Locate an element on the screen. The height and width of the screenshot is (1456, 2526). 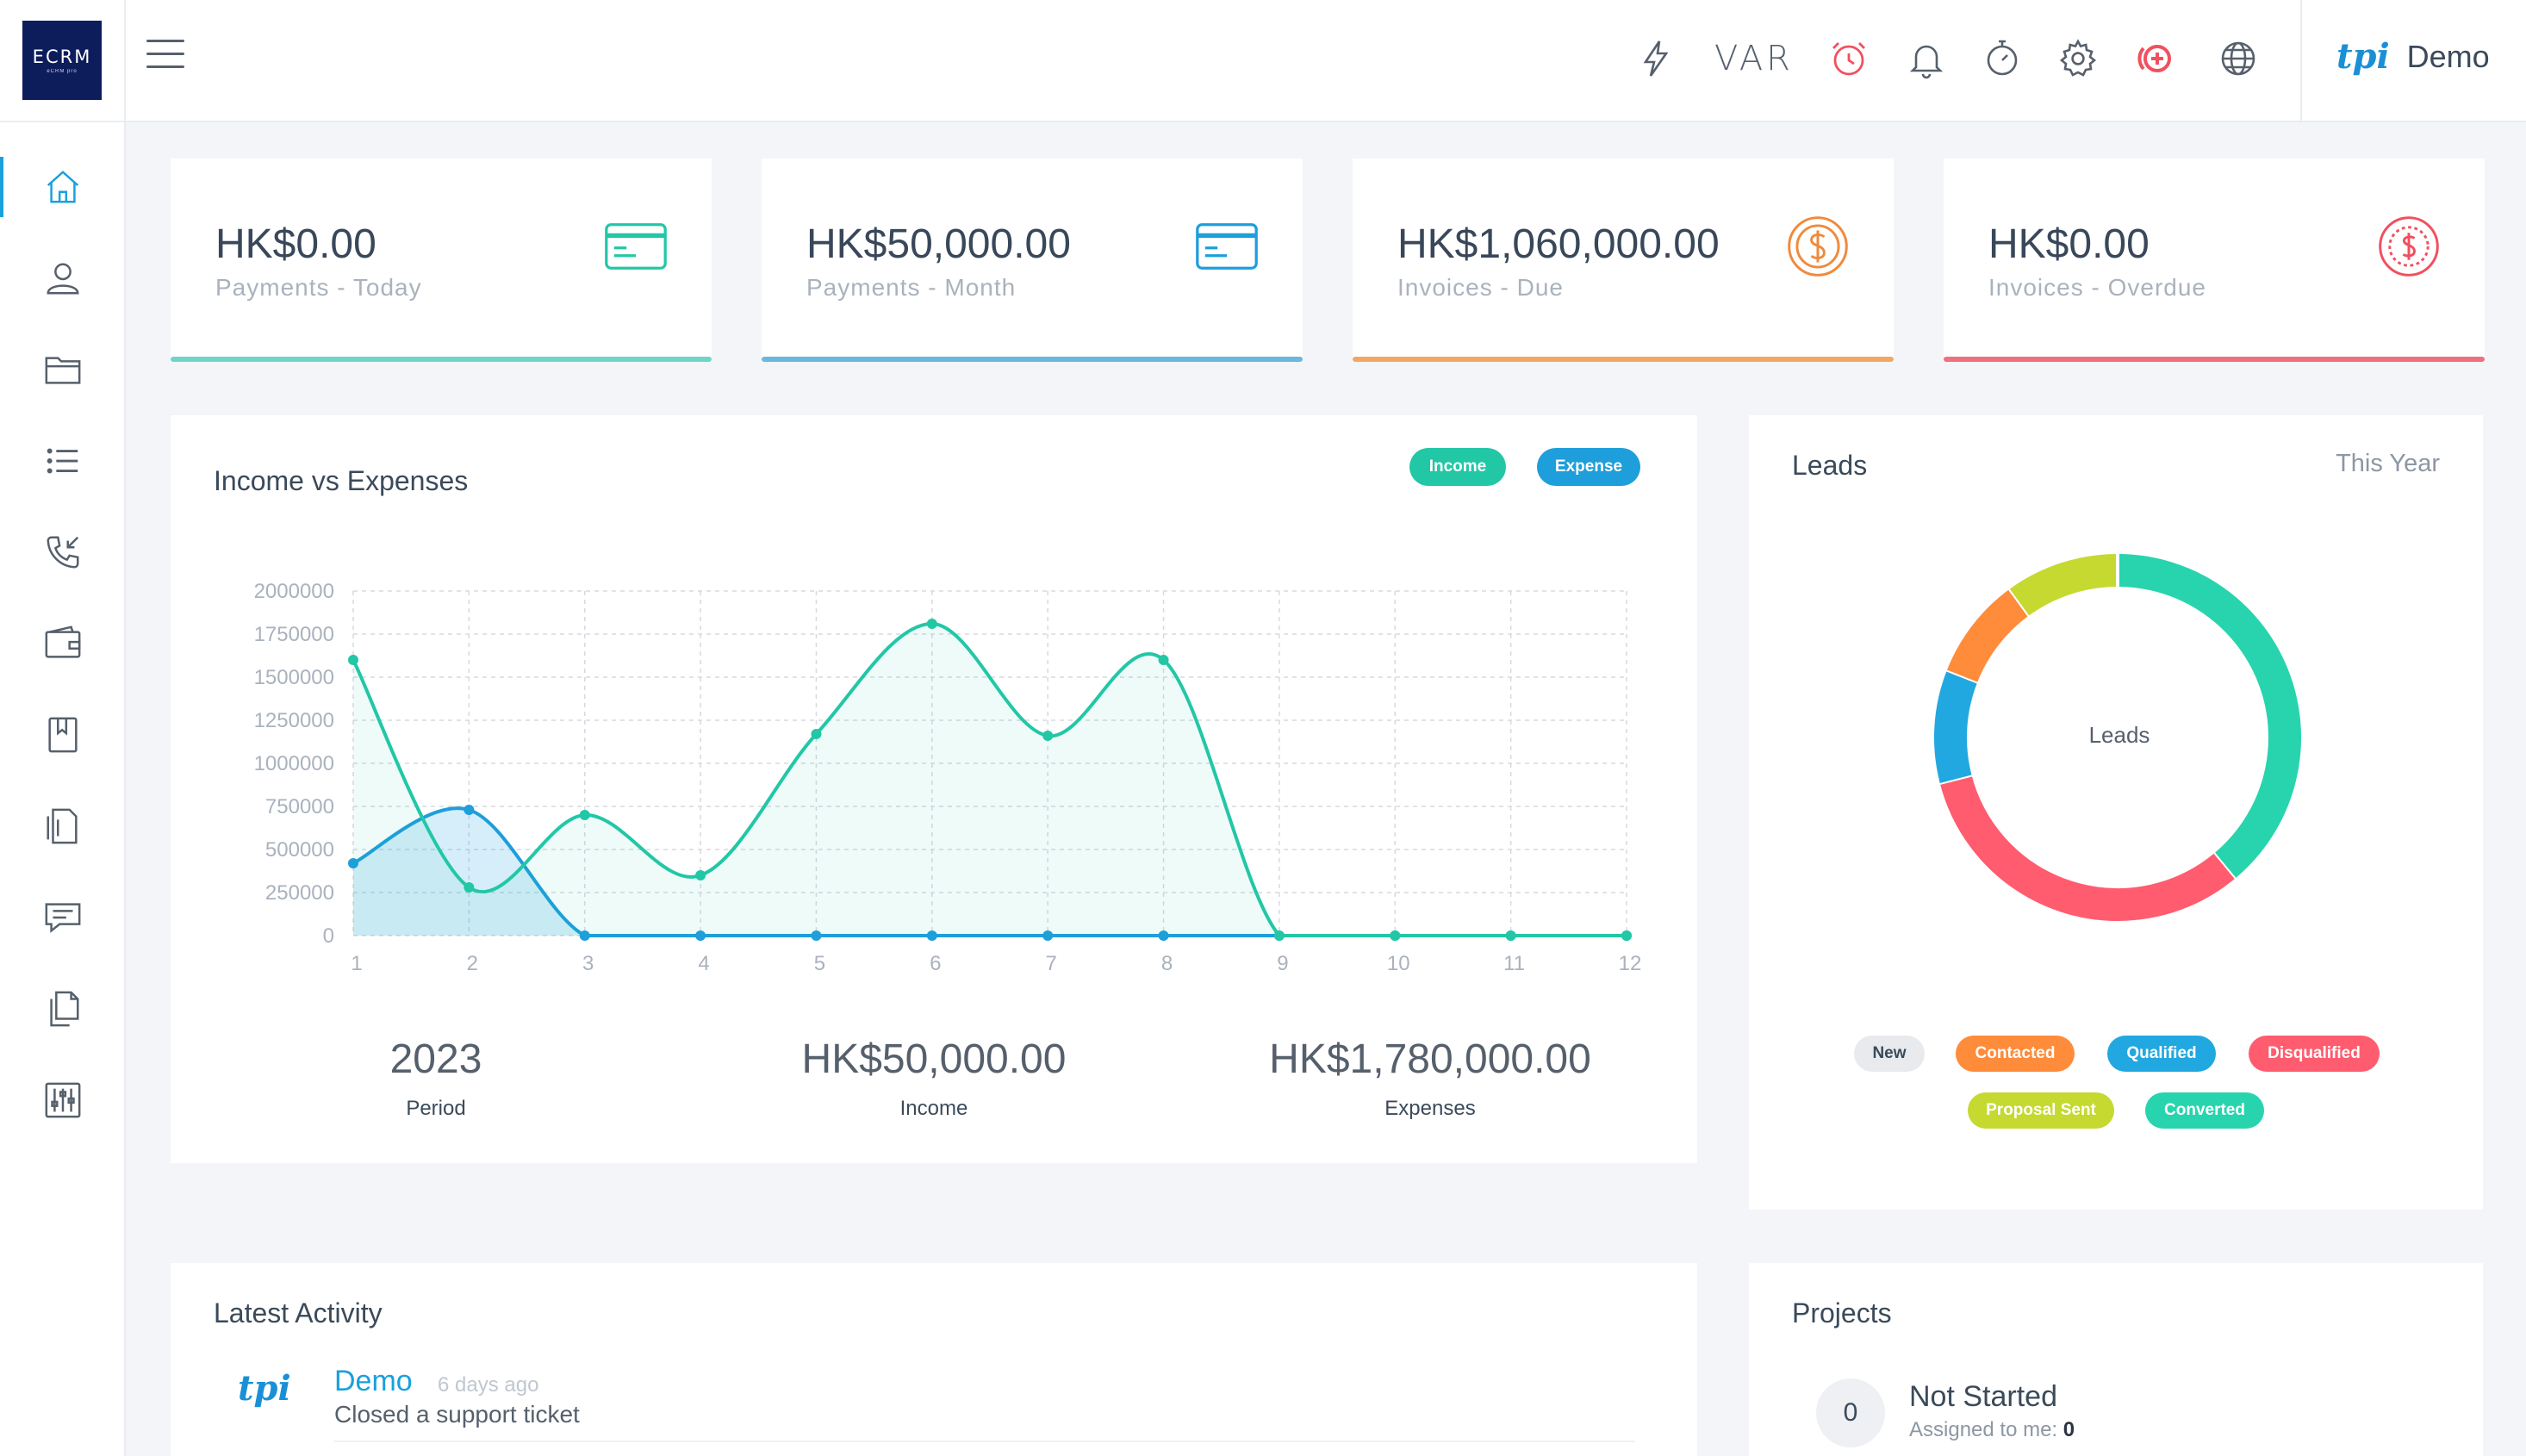
donut-slice-disqualified is located at coordinates (2087, 848).